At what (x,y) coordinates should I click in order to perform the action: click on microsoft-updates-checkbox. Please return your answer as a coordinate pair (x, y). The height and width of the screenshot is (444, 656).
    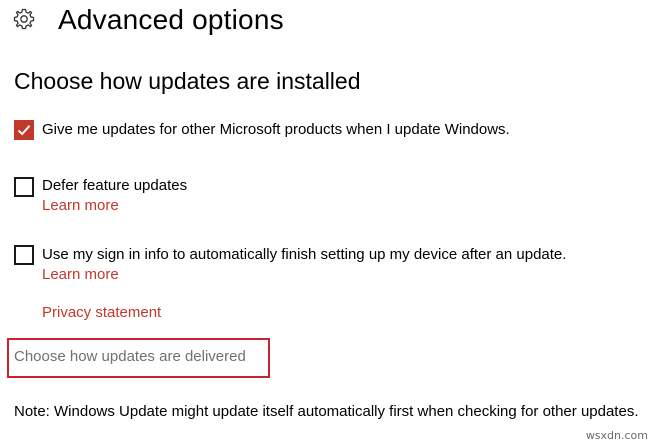
    Looking at the image, I should click on (24, 130).